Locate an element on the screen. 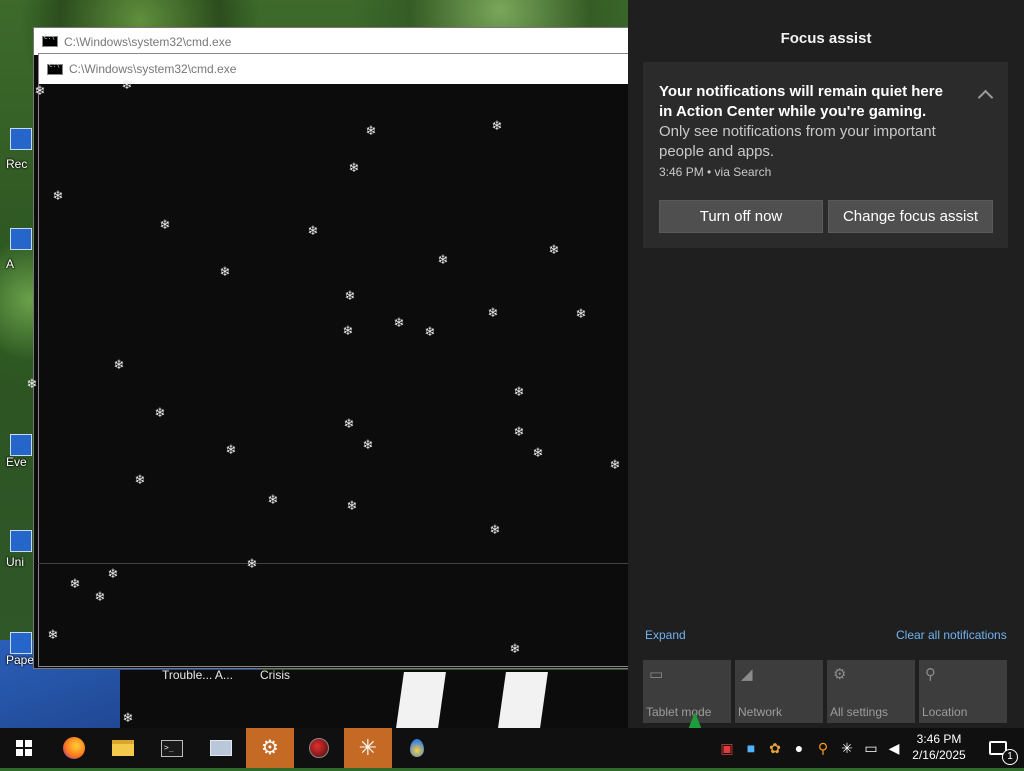 The width and height of the screenshot is (1024, 771). snow-tray-icon: ✳ is located at coordinates (847, 748).